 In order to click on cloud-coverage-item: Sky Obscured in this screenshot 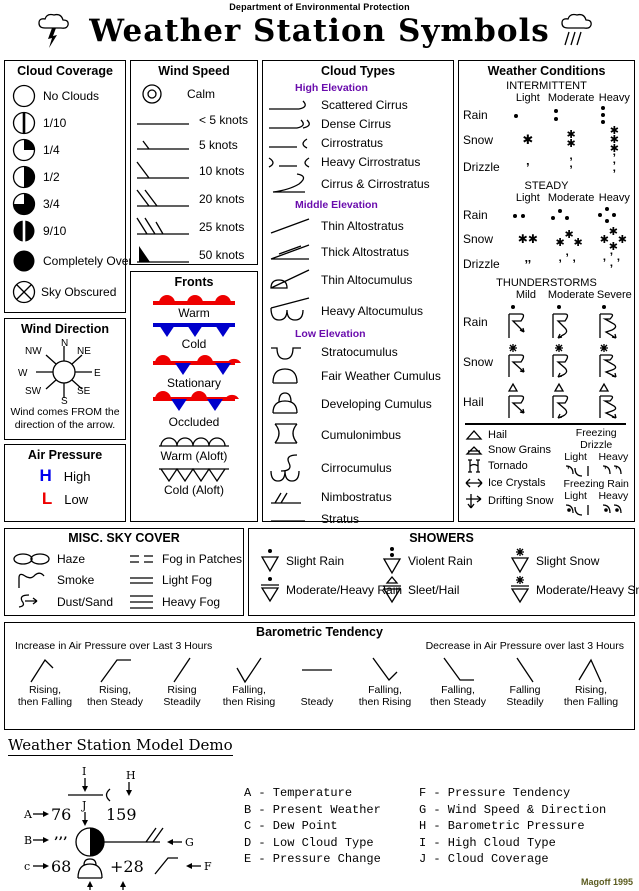, I will do `click(68, 292)`.